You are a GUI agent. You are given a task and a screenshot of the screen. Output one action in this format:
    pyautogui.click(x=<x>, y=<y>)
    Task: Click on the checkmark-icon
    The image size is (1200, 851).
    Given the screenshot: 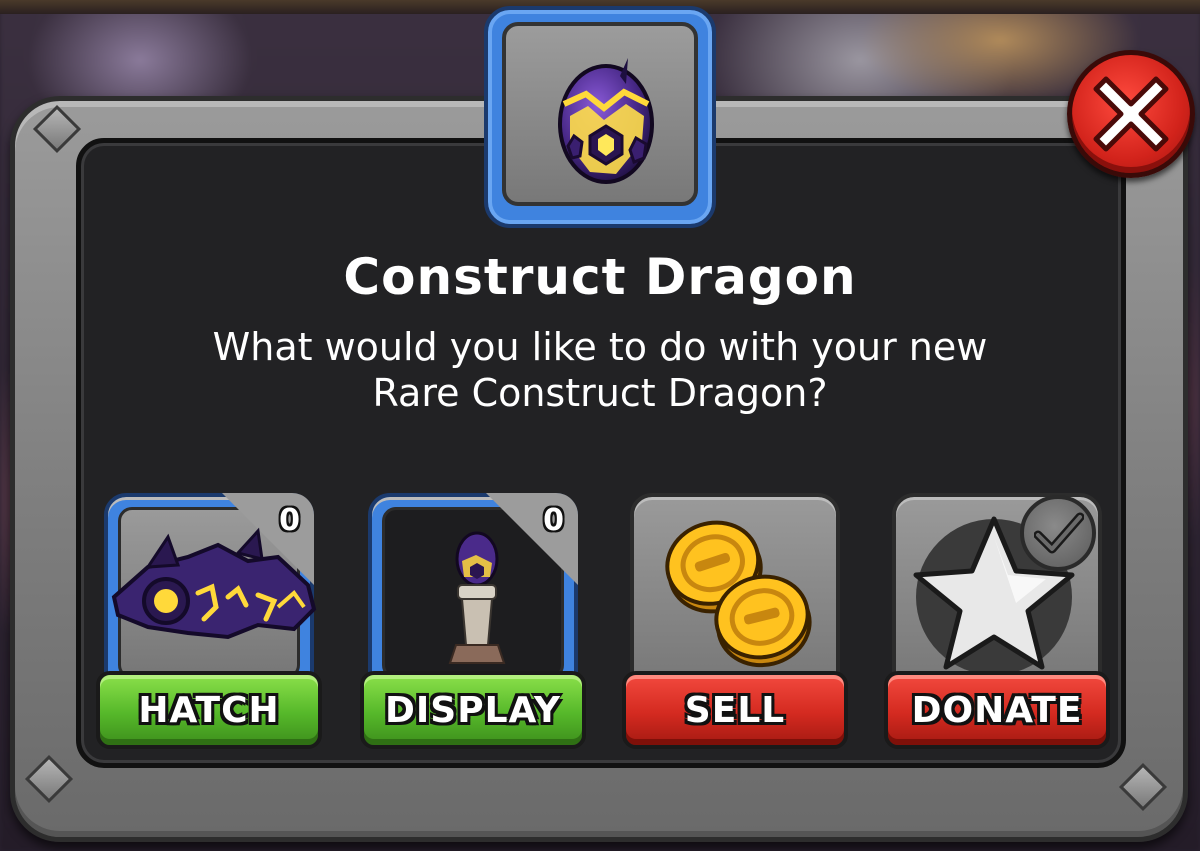 What is the action you would take?
    pyautogui.click(x=1059, y=533)
    